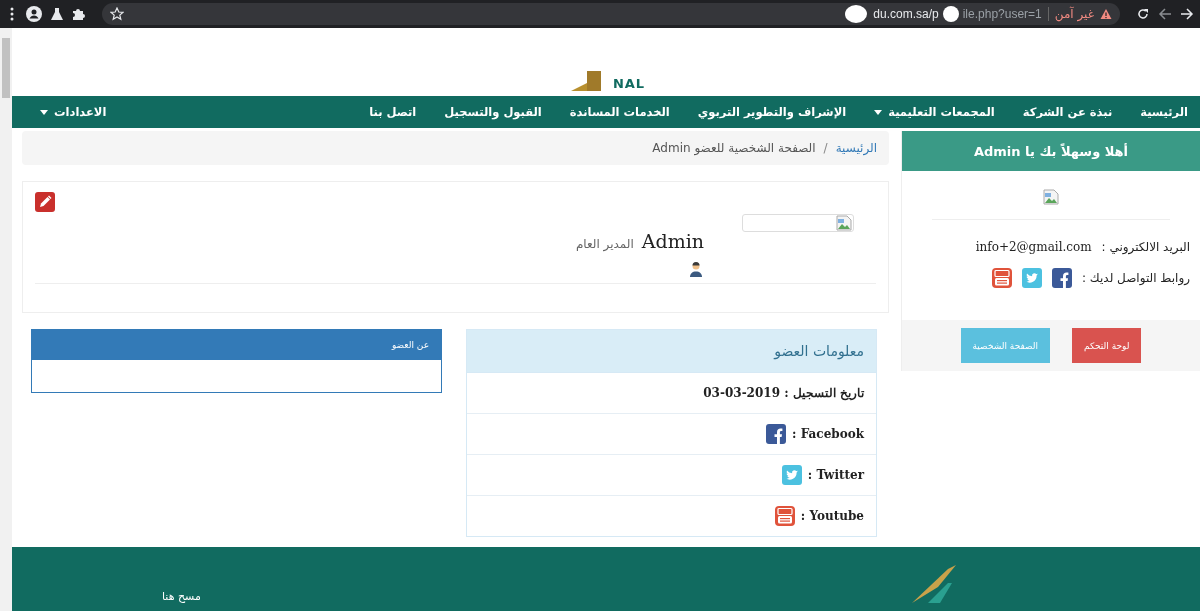 This screenshot has height=611, width=1200. What do you see at coordinates (79, 14) in the screenshot?
I see `puzzle-icon` at bounding box center [79, 14].